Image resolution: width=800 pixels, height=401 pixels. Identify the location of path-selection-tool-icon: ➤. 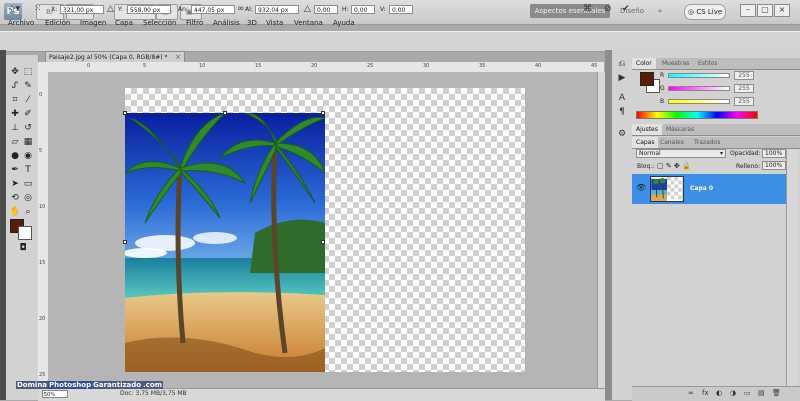
(15, 184).